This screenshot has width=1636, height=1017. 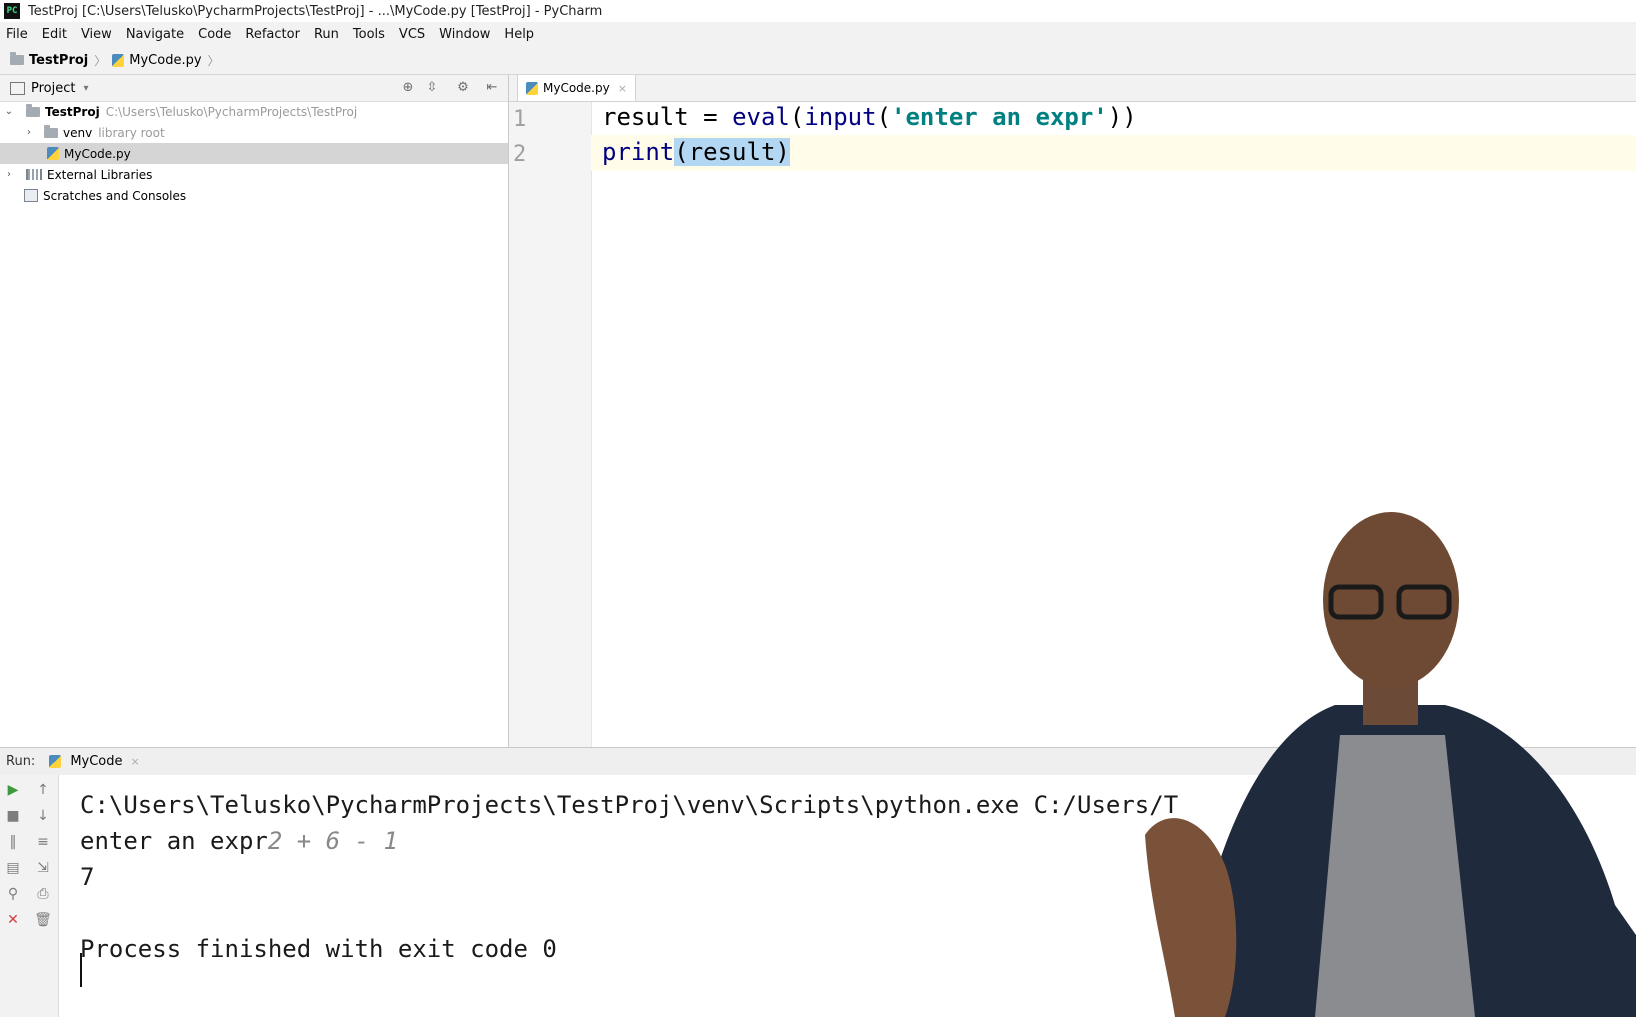 What do you see at coordinates (9, 111) in the screenshot?
I see `chevron-down-icon: ⌄` at bounding box center [9, 111].